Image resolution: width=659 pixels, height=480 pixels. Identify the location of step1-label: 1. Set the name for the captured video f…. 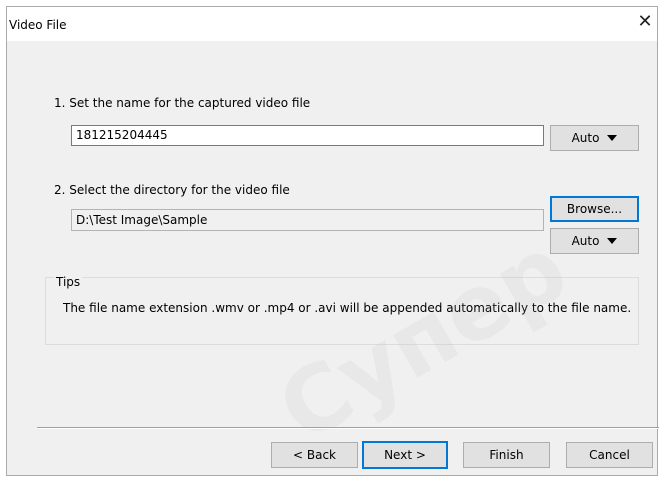
(182, 103).